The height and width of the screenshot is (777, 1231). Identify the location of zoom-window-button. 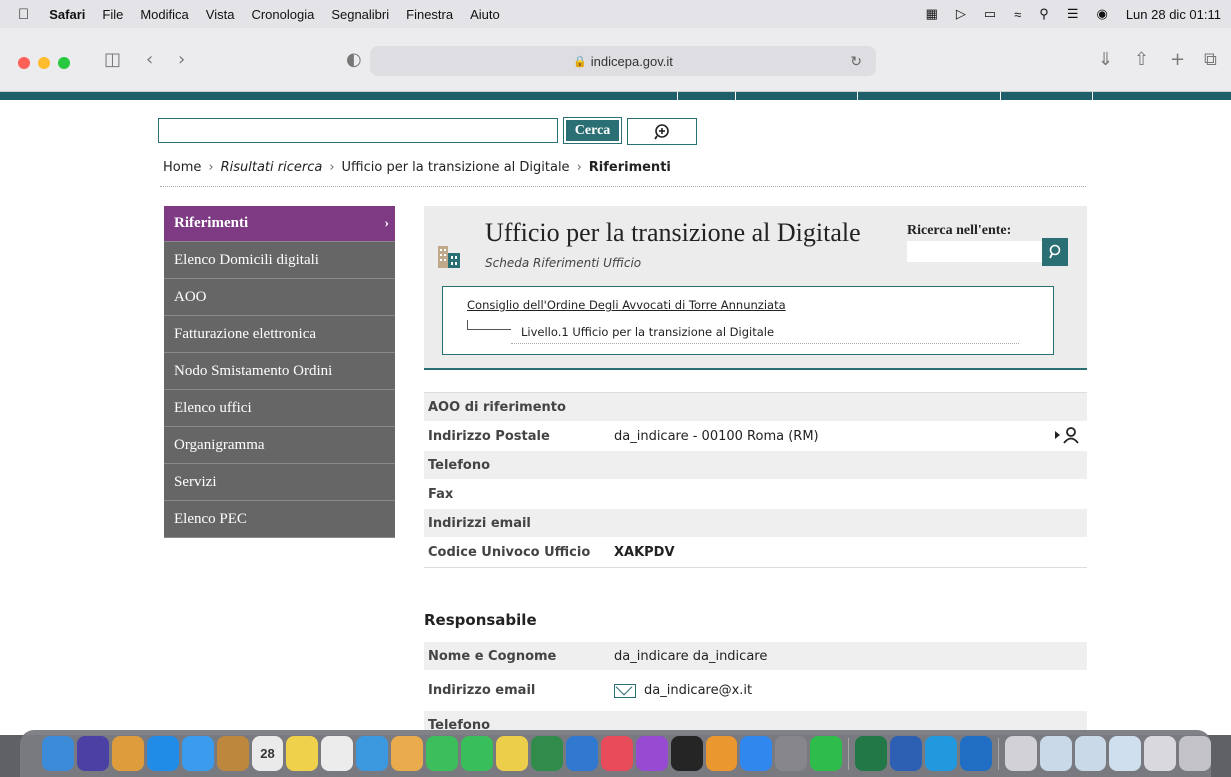
(64, 63).